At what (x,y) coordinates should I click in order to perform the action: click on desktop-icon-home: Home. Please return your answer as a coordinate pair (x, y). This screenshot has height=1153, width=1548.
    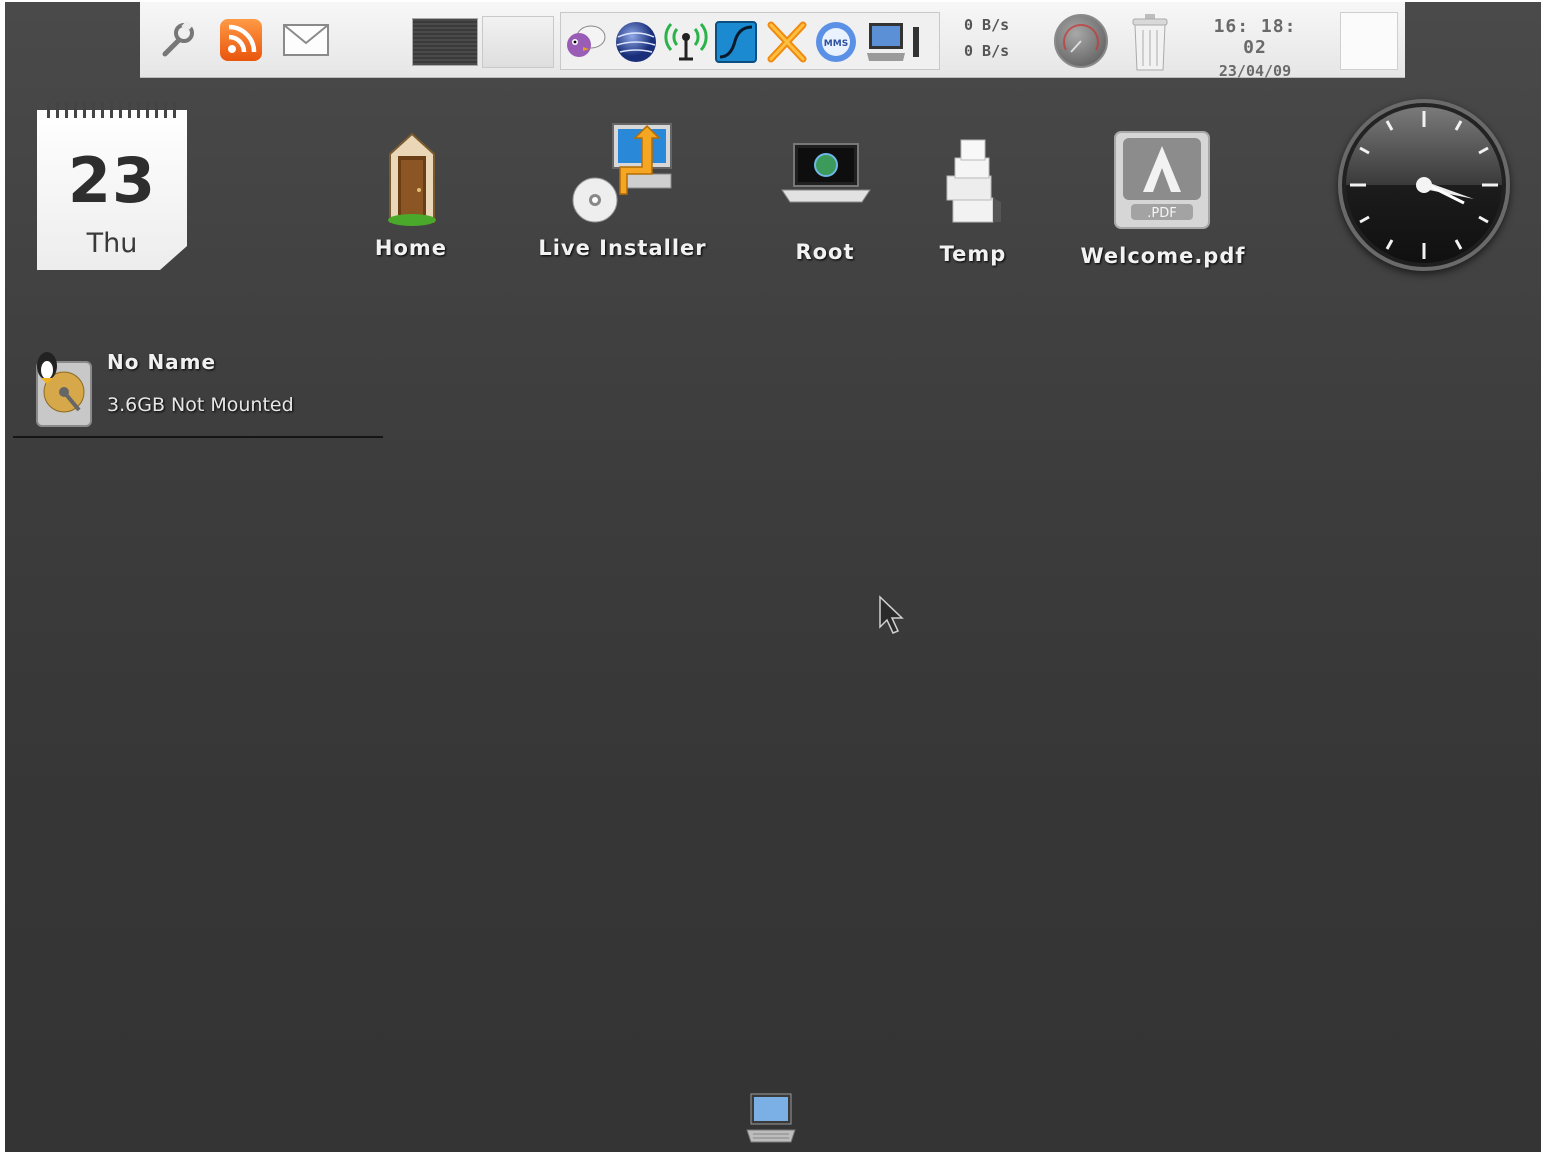
    Looking at the image, I should click on (411, 200).